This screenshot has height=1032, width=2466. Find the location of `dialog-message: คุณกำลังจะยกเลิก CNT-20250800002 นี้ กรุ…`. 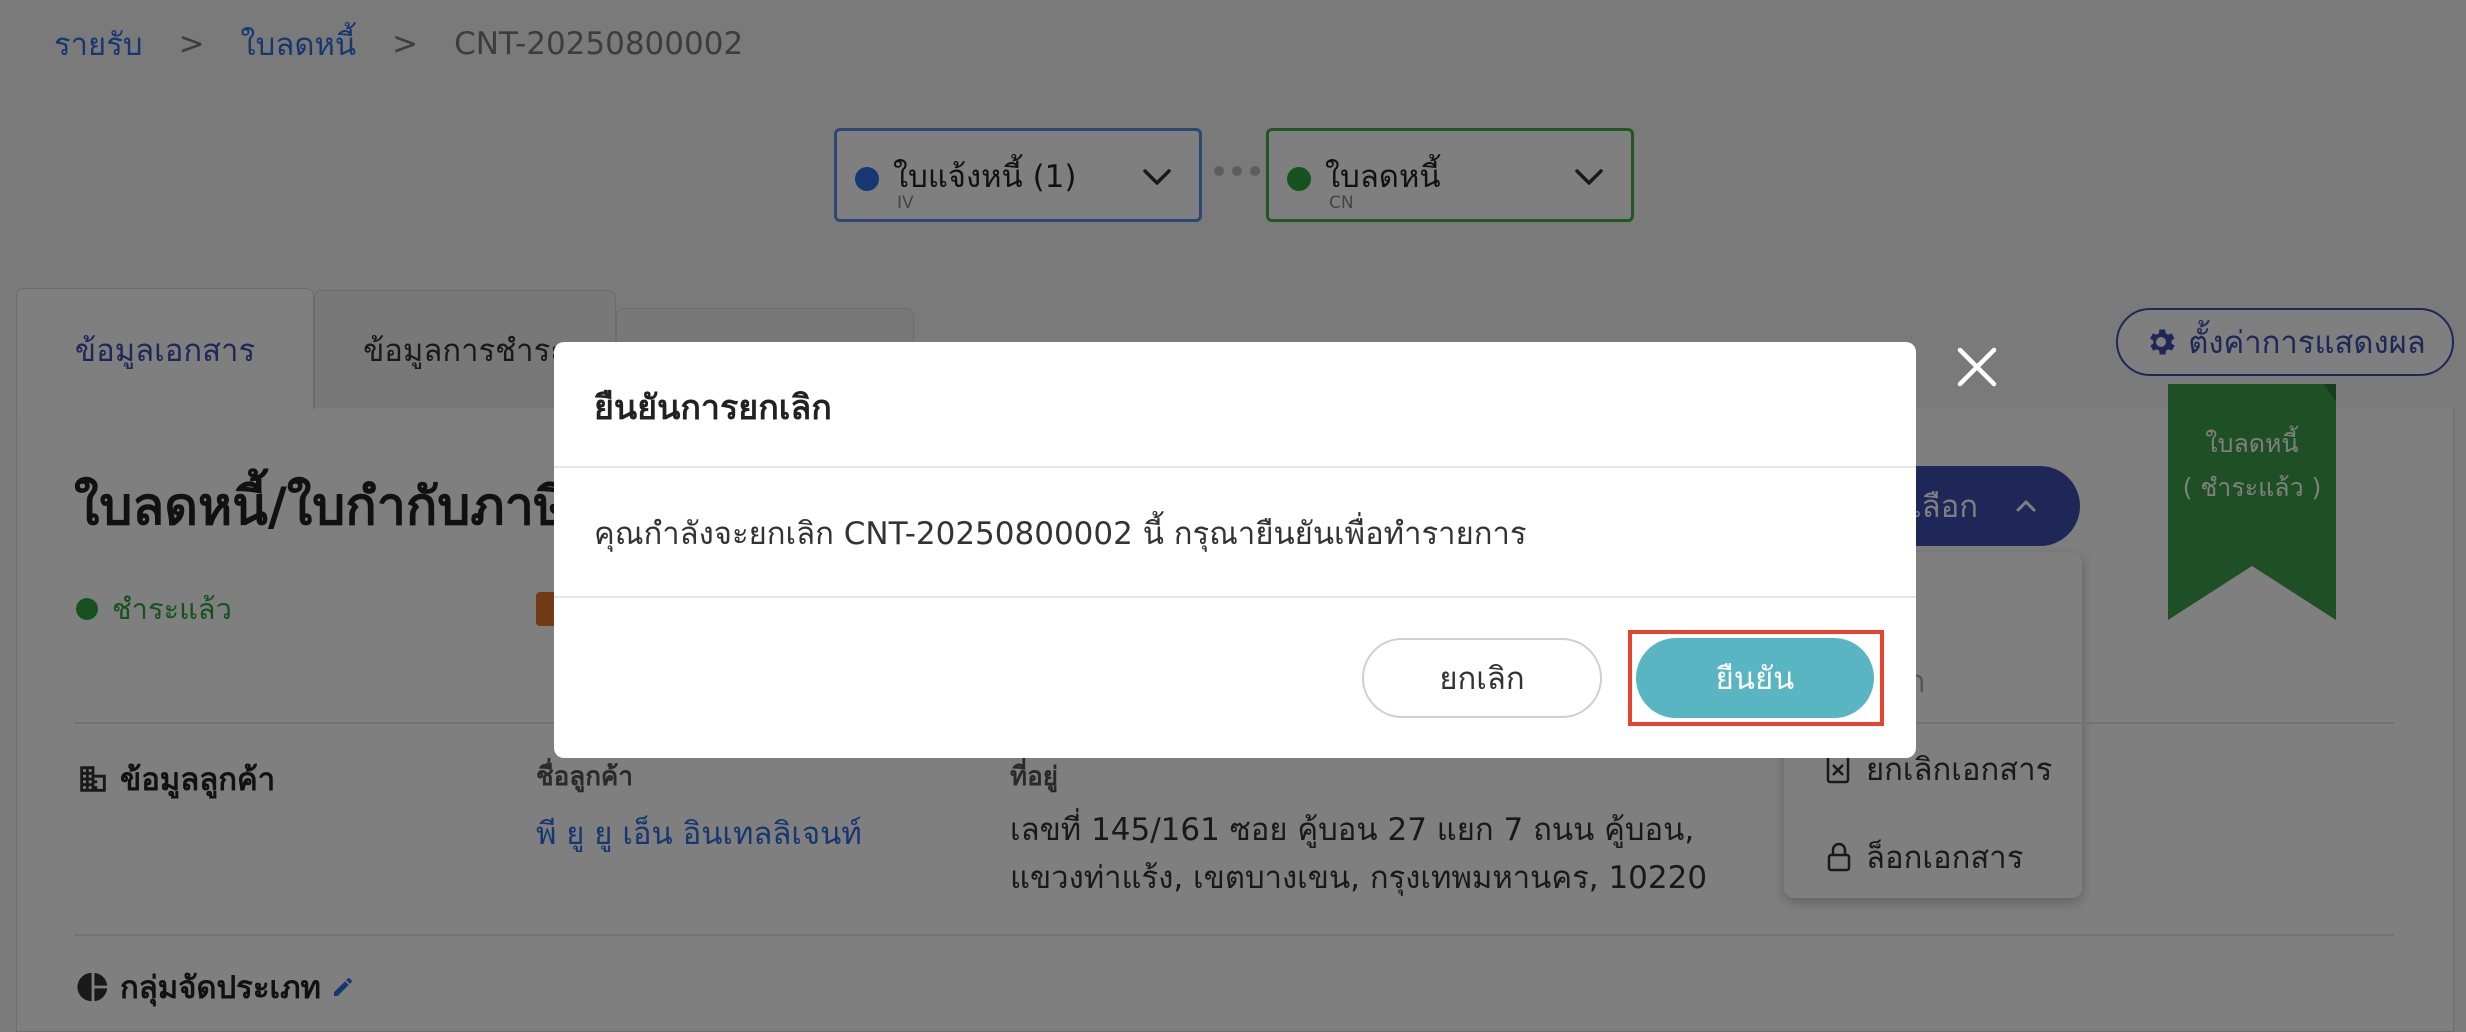

dialog-message: คุณกำลังจะยกเลิก CNT-20250800002 นี้ กรุ… is located at coordinates (1060, 534).